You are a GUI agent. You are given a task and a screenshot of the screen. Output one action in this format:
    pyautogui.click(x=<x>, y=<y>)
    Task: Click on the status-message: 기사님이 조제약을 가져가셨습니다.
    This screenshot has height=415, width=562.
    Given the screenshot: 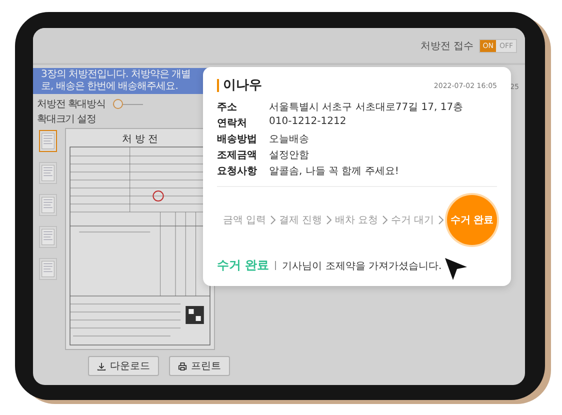 What is the action you would take?
    pyautogui.click(x=362, y=266)
    